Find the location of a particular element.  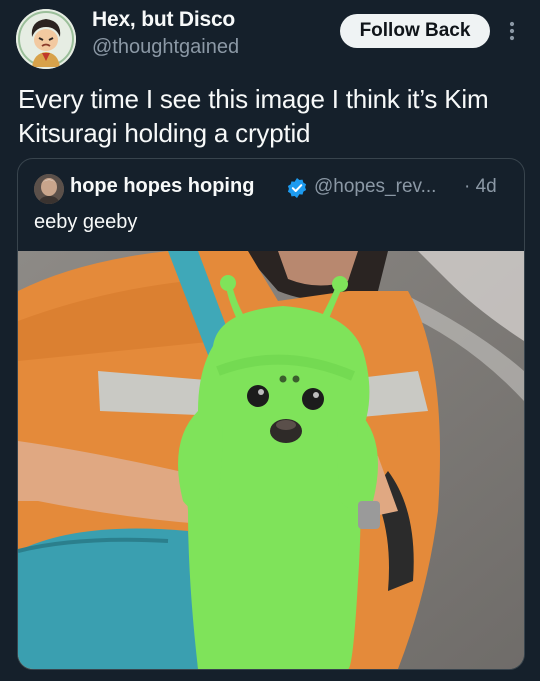

more-options-button is located at coordinates (512, 31).